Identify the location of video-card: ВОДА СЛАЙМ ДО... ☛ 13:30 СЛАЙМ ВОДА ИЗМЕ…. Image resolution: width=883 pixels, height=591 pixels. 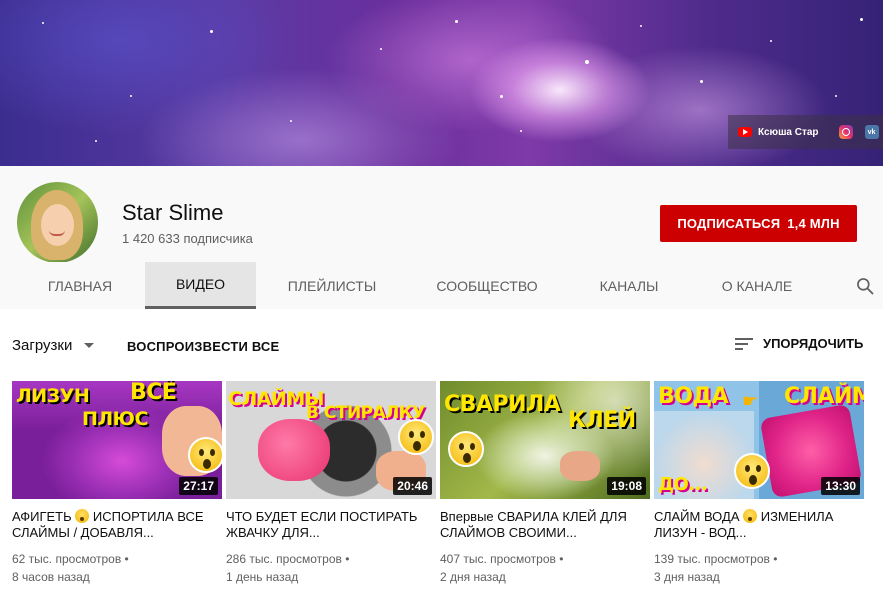
(759, 483).